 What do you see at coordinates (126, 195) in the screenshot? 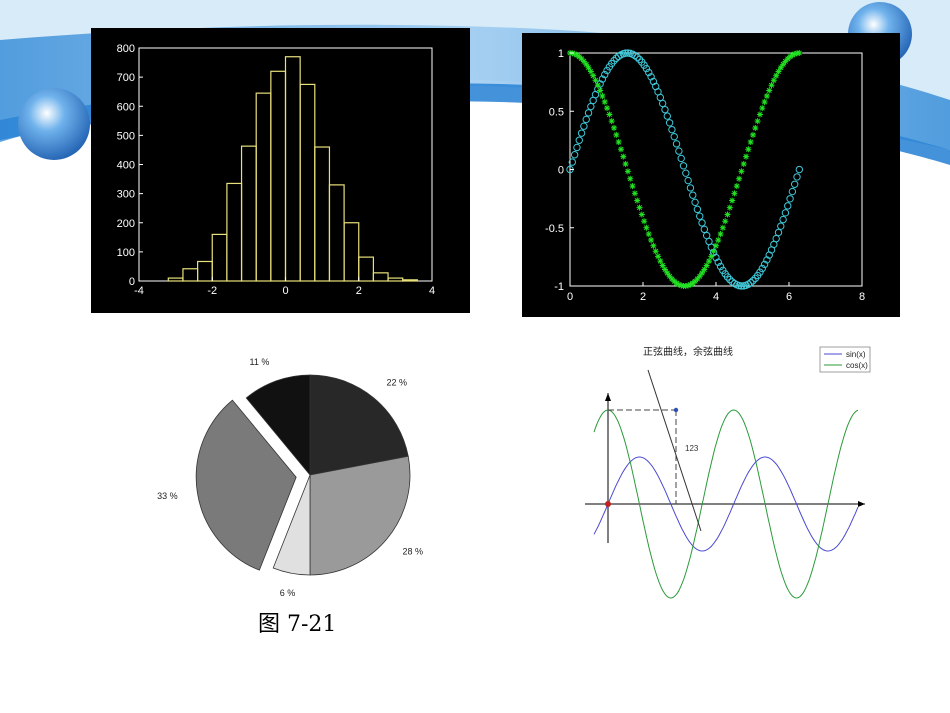
I see `y-tick-label: 300` at bounding box center [126, 195].